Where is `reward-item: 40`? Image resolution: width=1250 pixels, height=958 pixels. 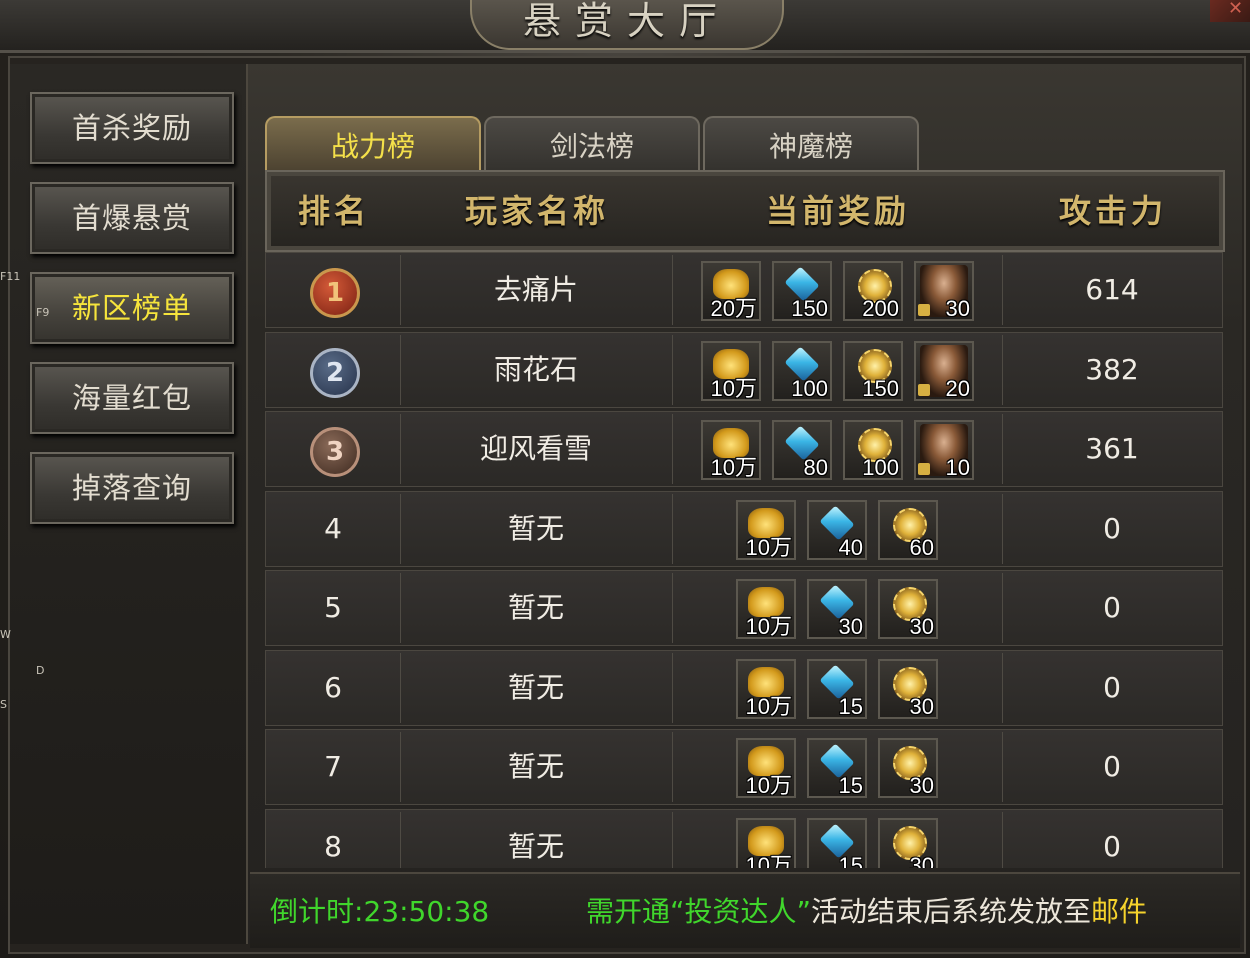
reward-item: 40 is located at coordinates (837, 530).